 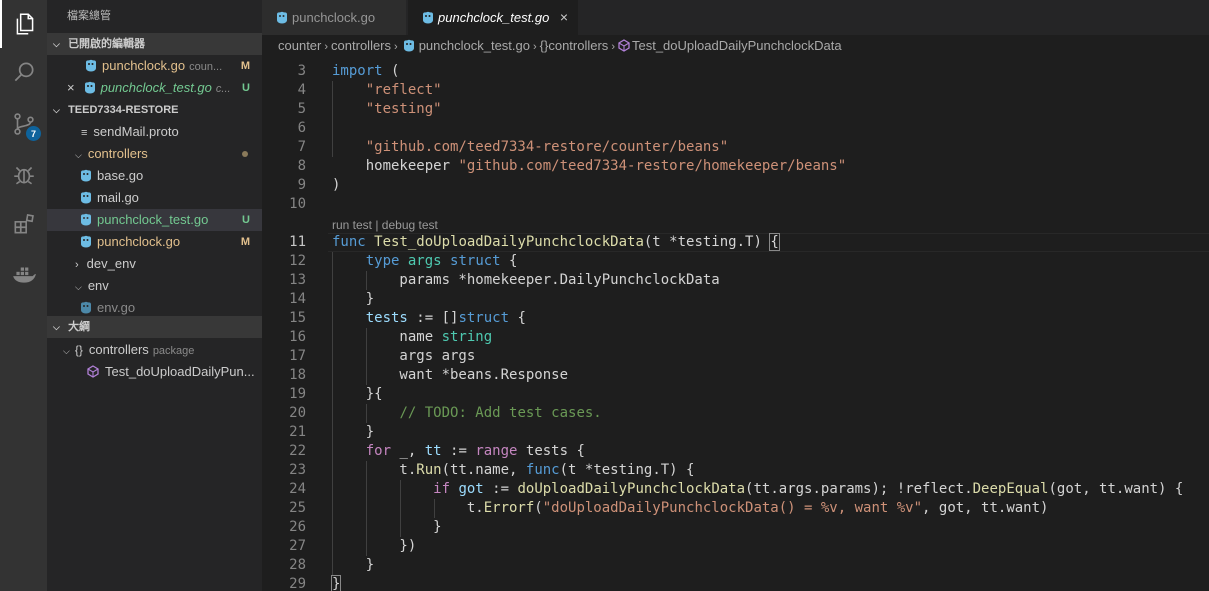 What do you see at coordinates (301, 71) in the screenshot?
I see `line-number: 3` at bounding box center [301, 71].